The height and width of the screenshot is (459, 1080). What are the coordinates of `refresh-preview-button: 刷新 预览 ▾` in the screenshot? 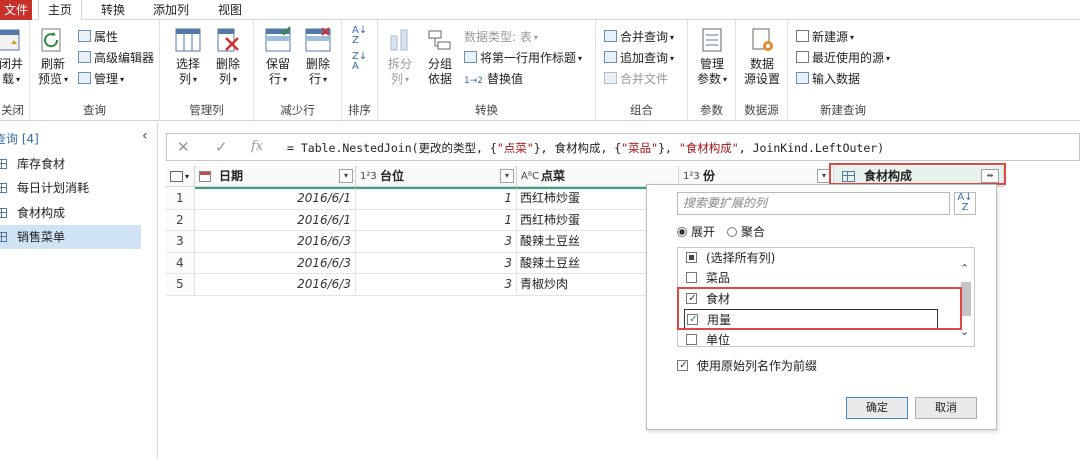 It's located at (53, 56).